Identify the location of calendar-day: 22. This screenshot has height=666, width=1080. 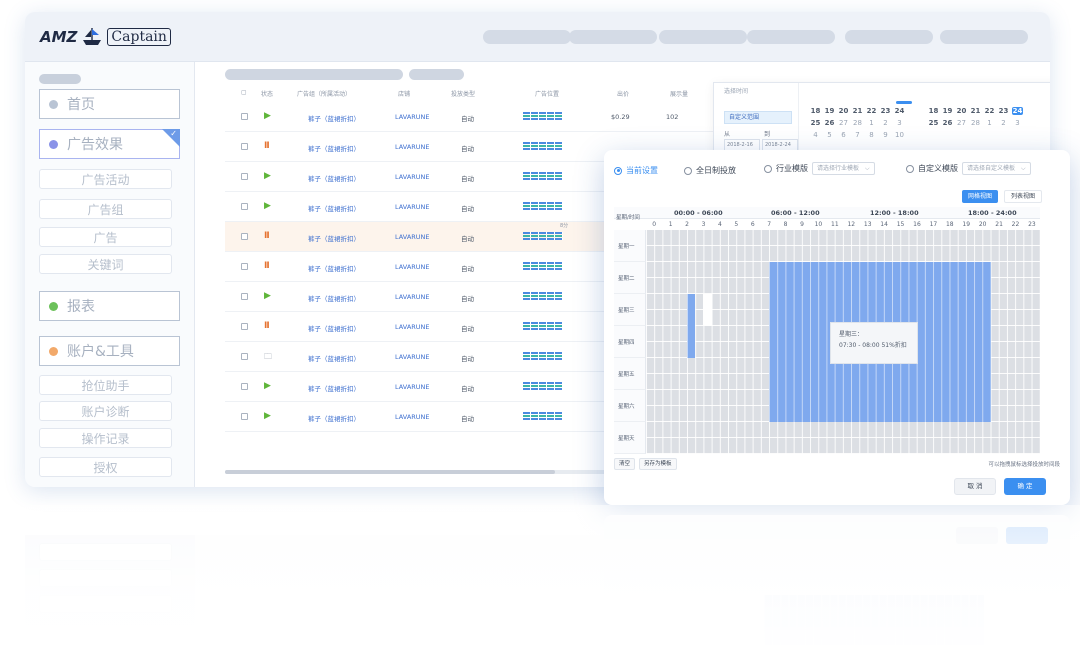
(871, 111).